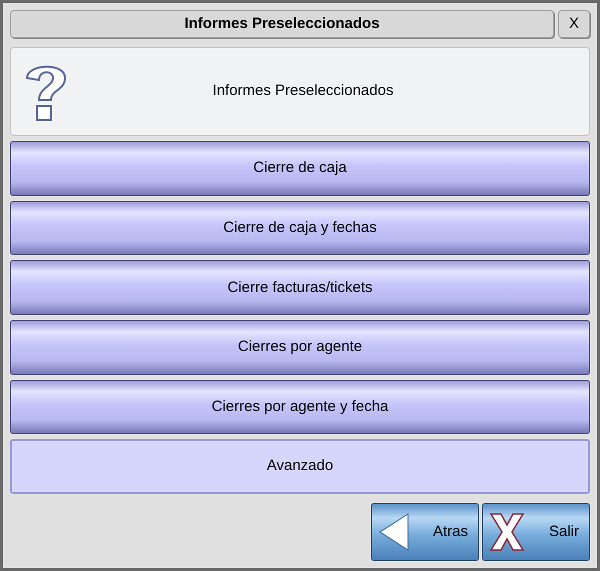 The image size is (600, 571). Describe the element at coordinates (425, 531) in the screenshot. I see `back-button: Atras` at that location.